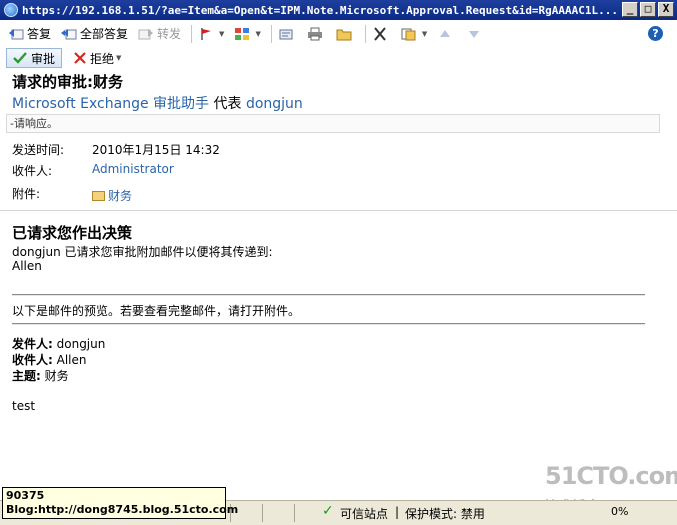  I want to click on print-icon, so click(314, 33).